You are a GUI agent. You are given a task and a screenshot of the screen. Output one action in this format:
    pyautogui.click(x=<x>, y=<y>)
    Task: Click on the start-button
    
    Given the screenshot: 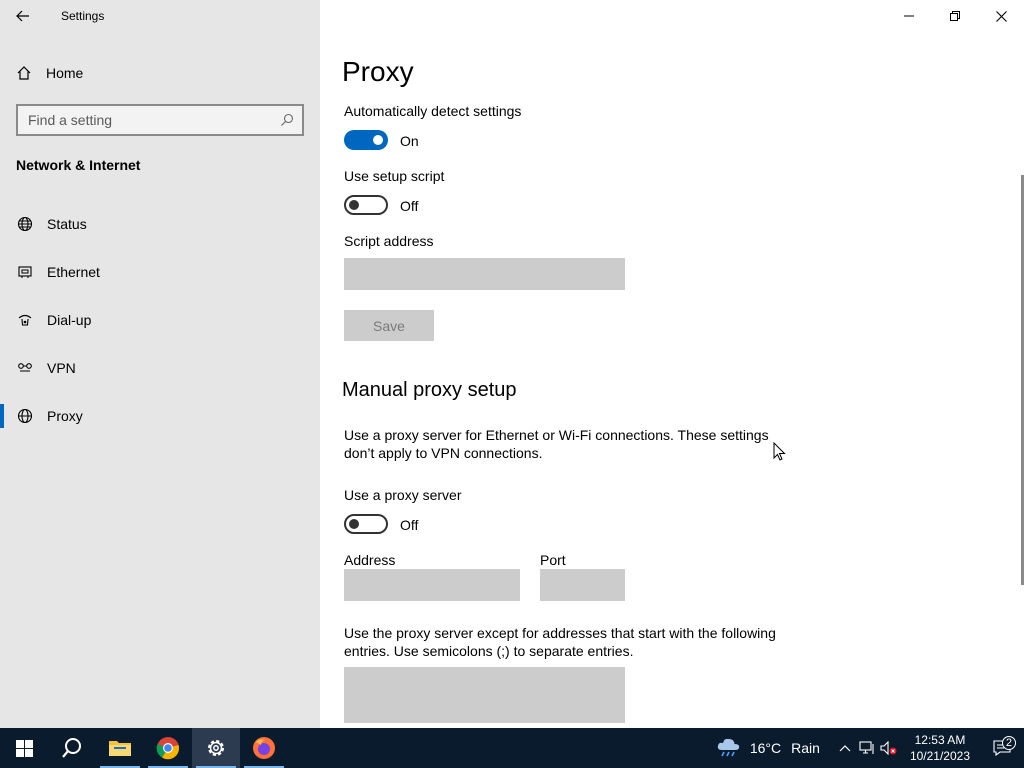 What is the action you would take?
    pyautogui.click(x=24, y=748)
    